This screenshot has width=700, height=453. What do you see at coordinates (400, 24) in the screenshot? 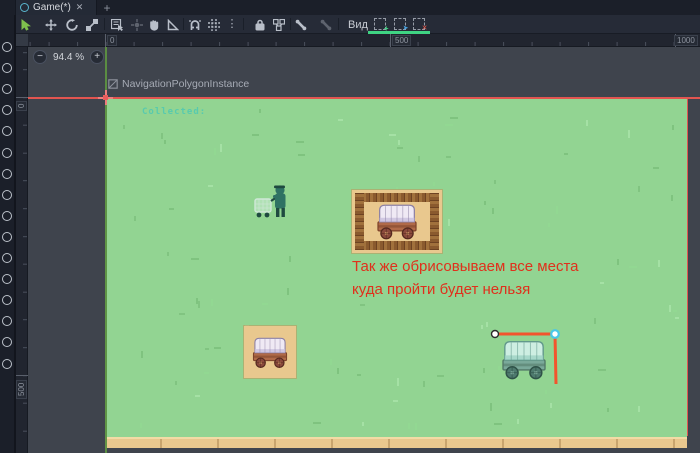
I see `nav-edit-points-button: ➤` at bounding box center [400, 24].